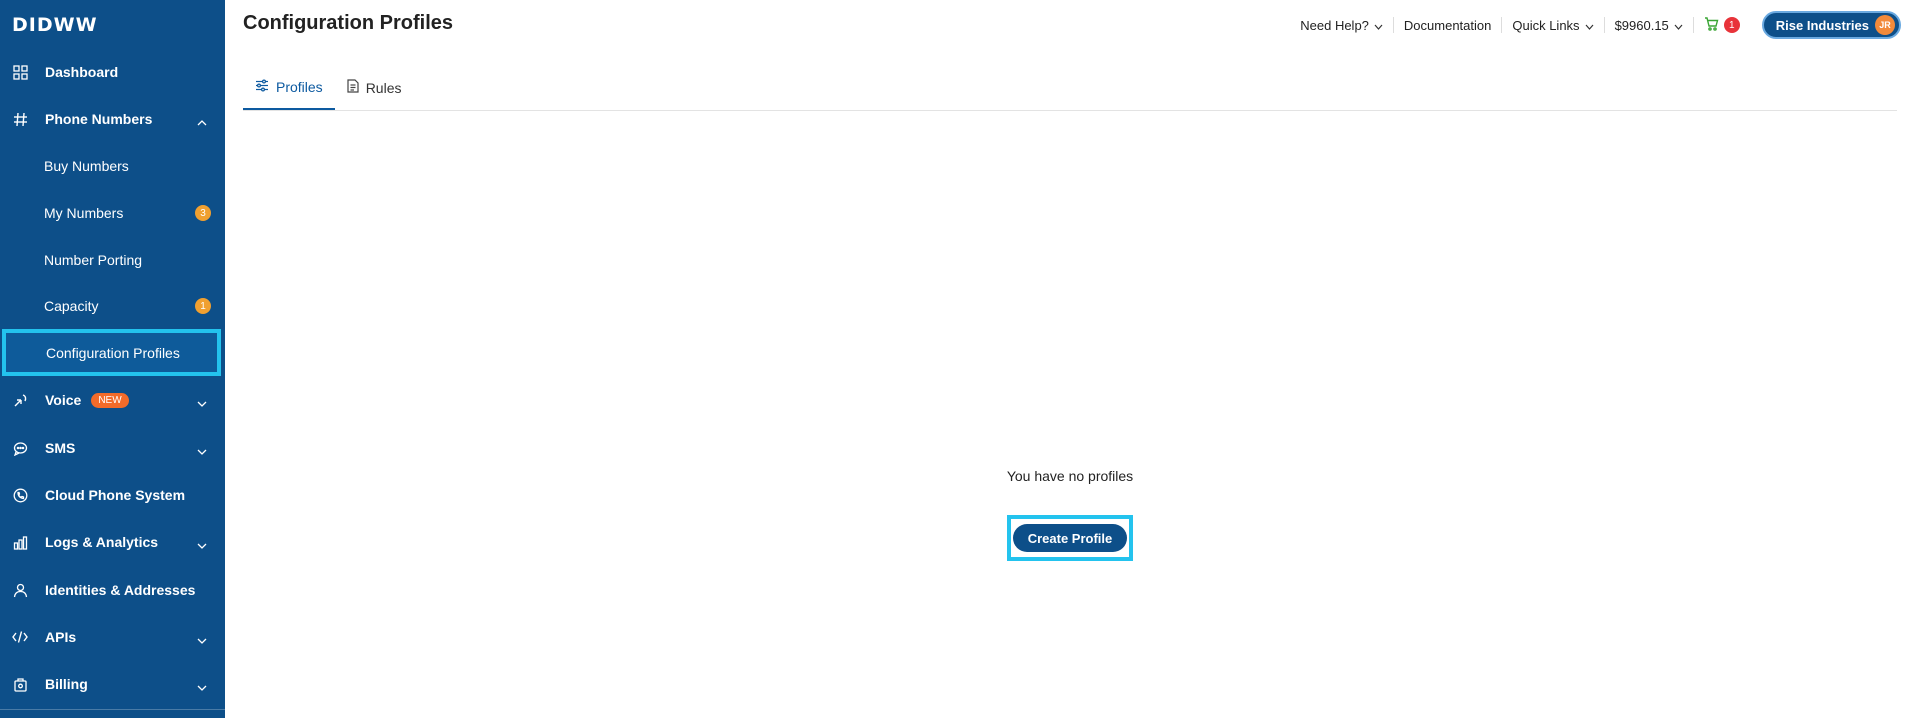 The height and width of the screenshot is (718, 1909). I want to click on tab-profiles: Profiles, so click(289, 88).